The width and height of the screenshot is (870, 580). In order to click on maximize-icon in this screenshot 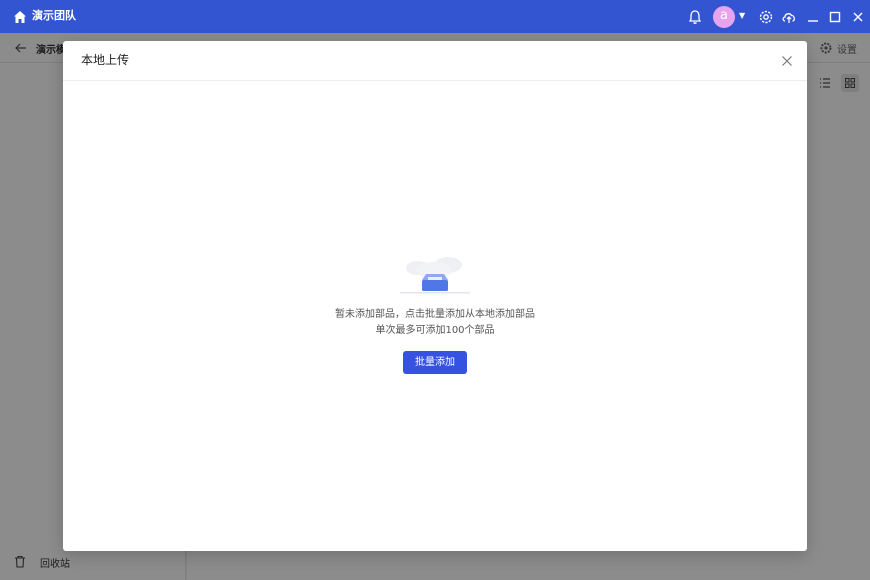, I will do `click(835, 17)`.